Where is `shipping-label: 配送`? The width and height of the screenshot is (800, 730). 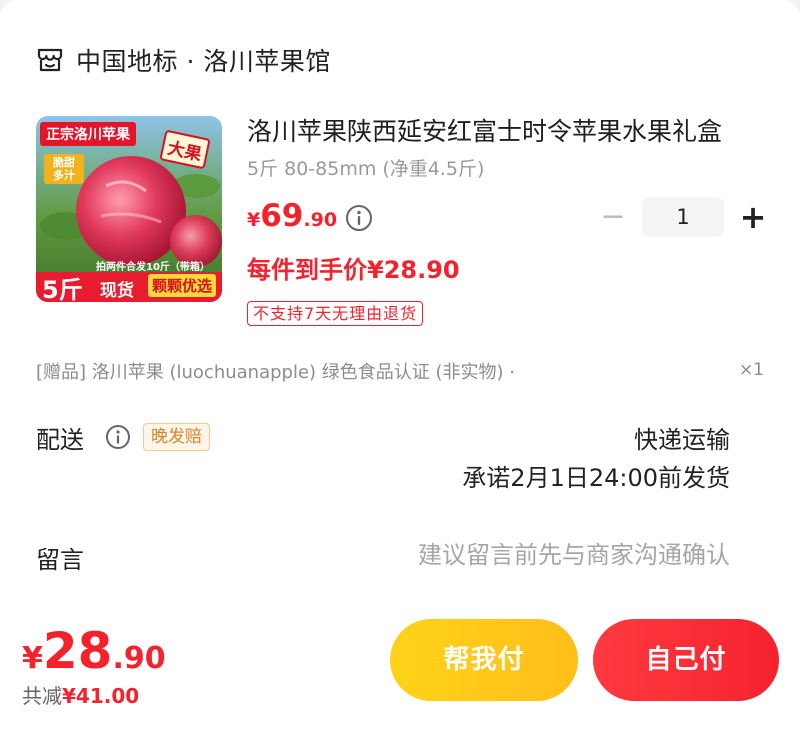
shipping-label: 配送 is located at coordinates (60, 440).